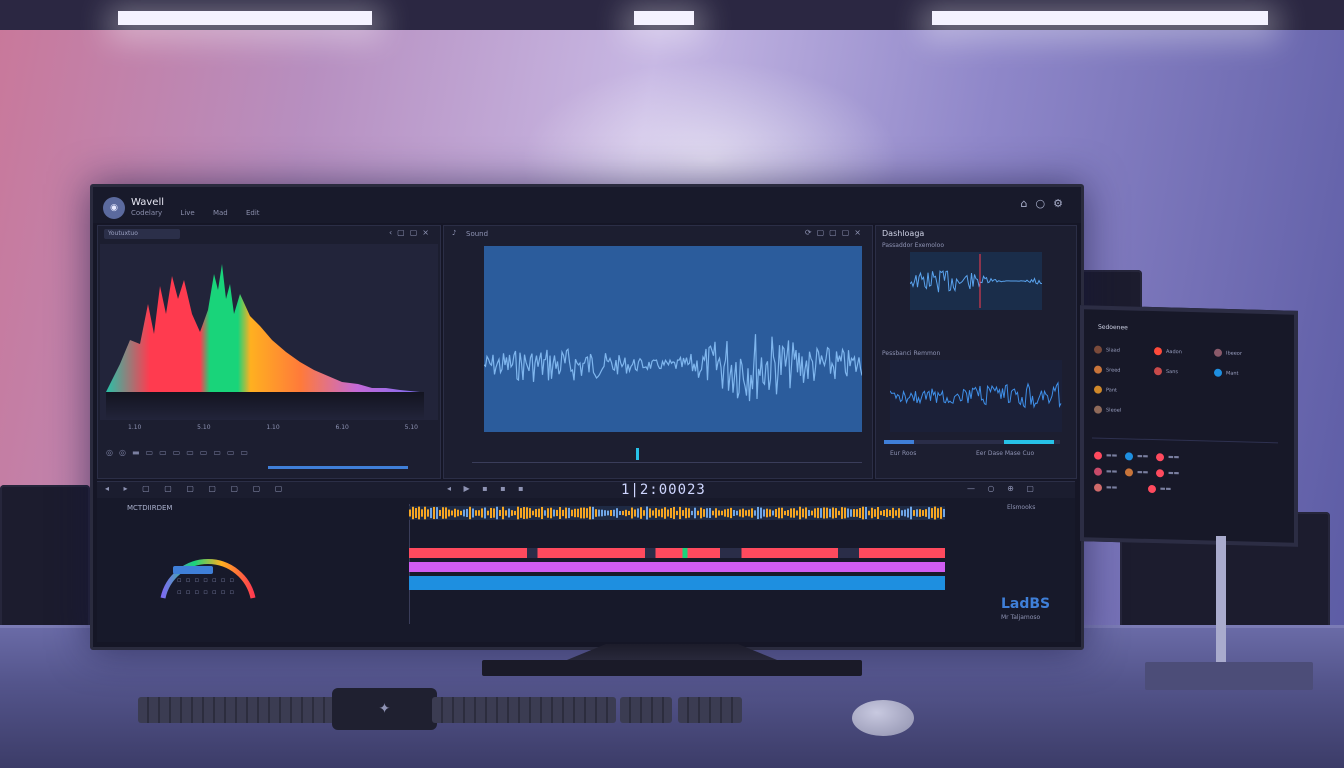 The width and height of the screenshot is (1344, 768). Describe the element at coordinates (664, 18) in the screenshot. I see `ceiling-light-center` at that location.